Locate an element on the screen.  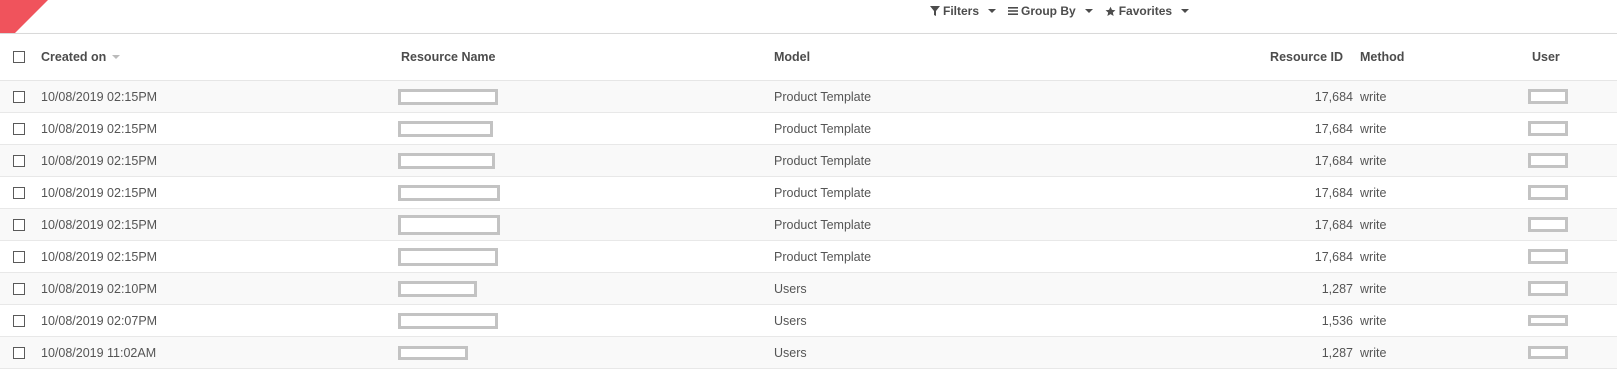
star-icon is located at coordinates (1110, 11).